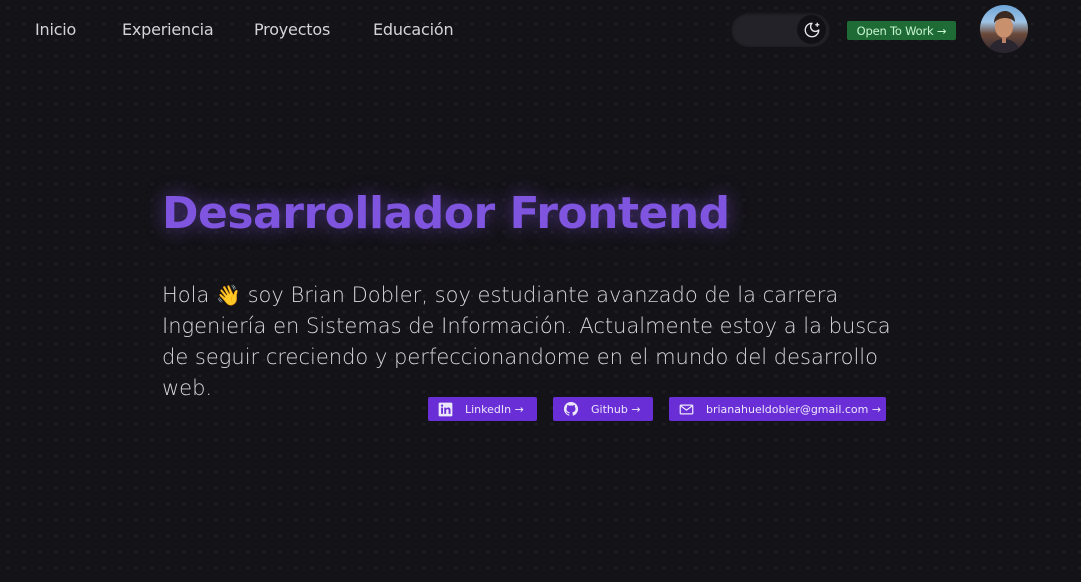 This screenshot has height=582, width=1081. What do you see at coordinates (686, 409) in the screenshot?
I see `mail-icon` at bounding box center [686, 409].